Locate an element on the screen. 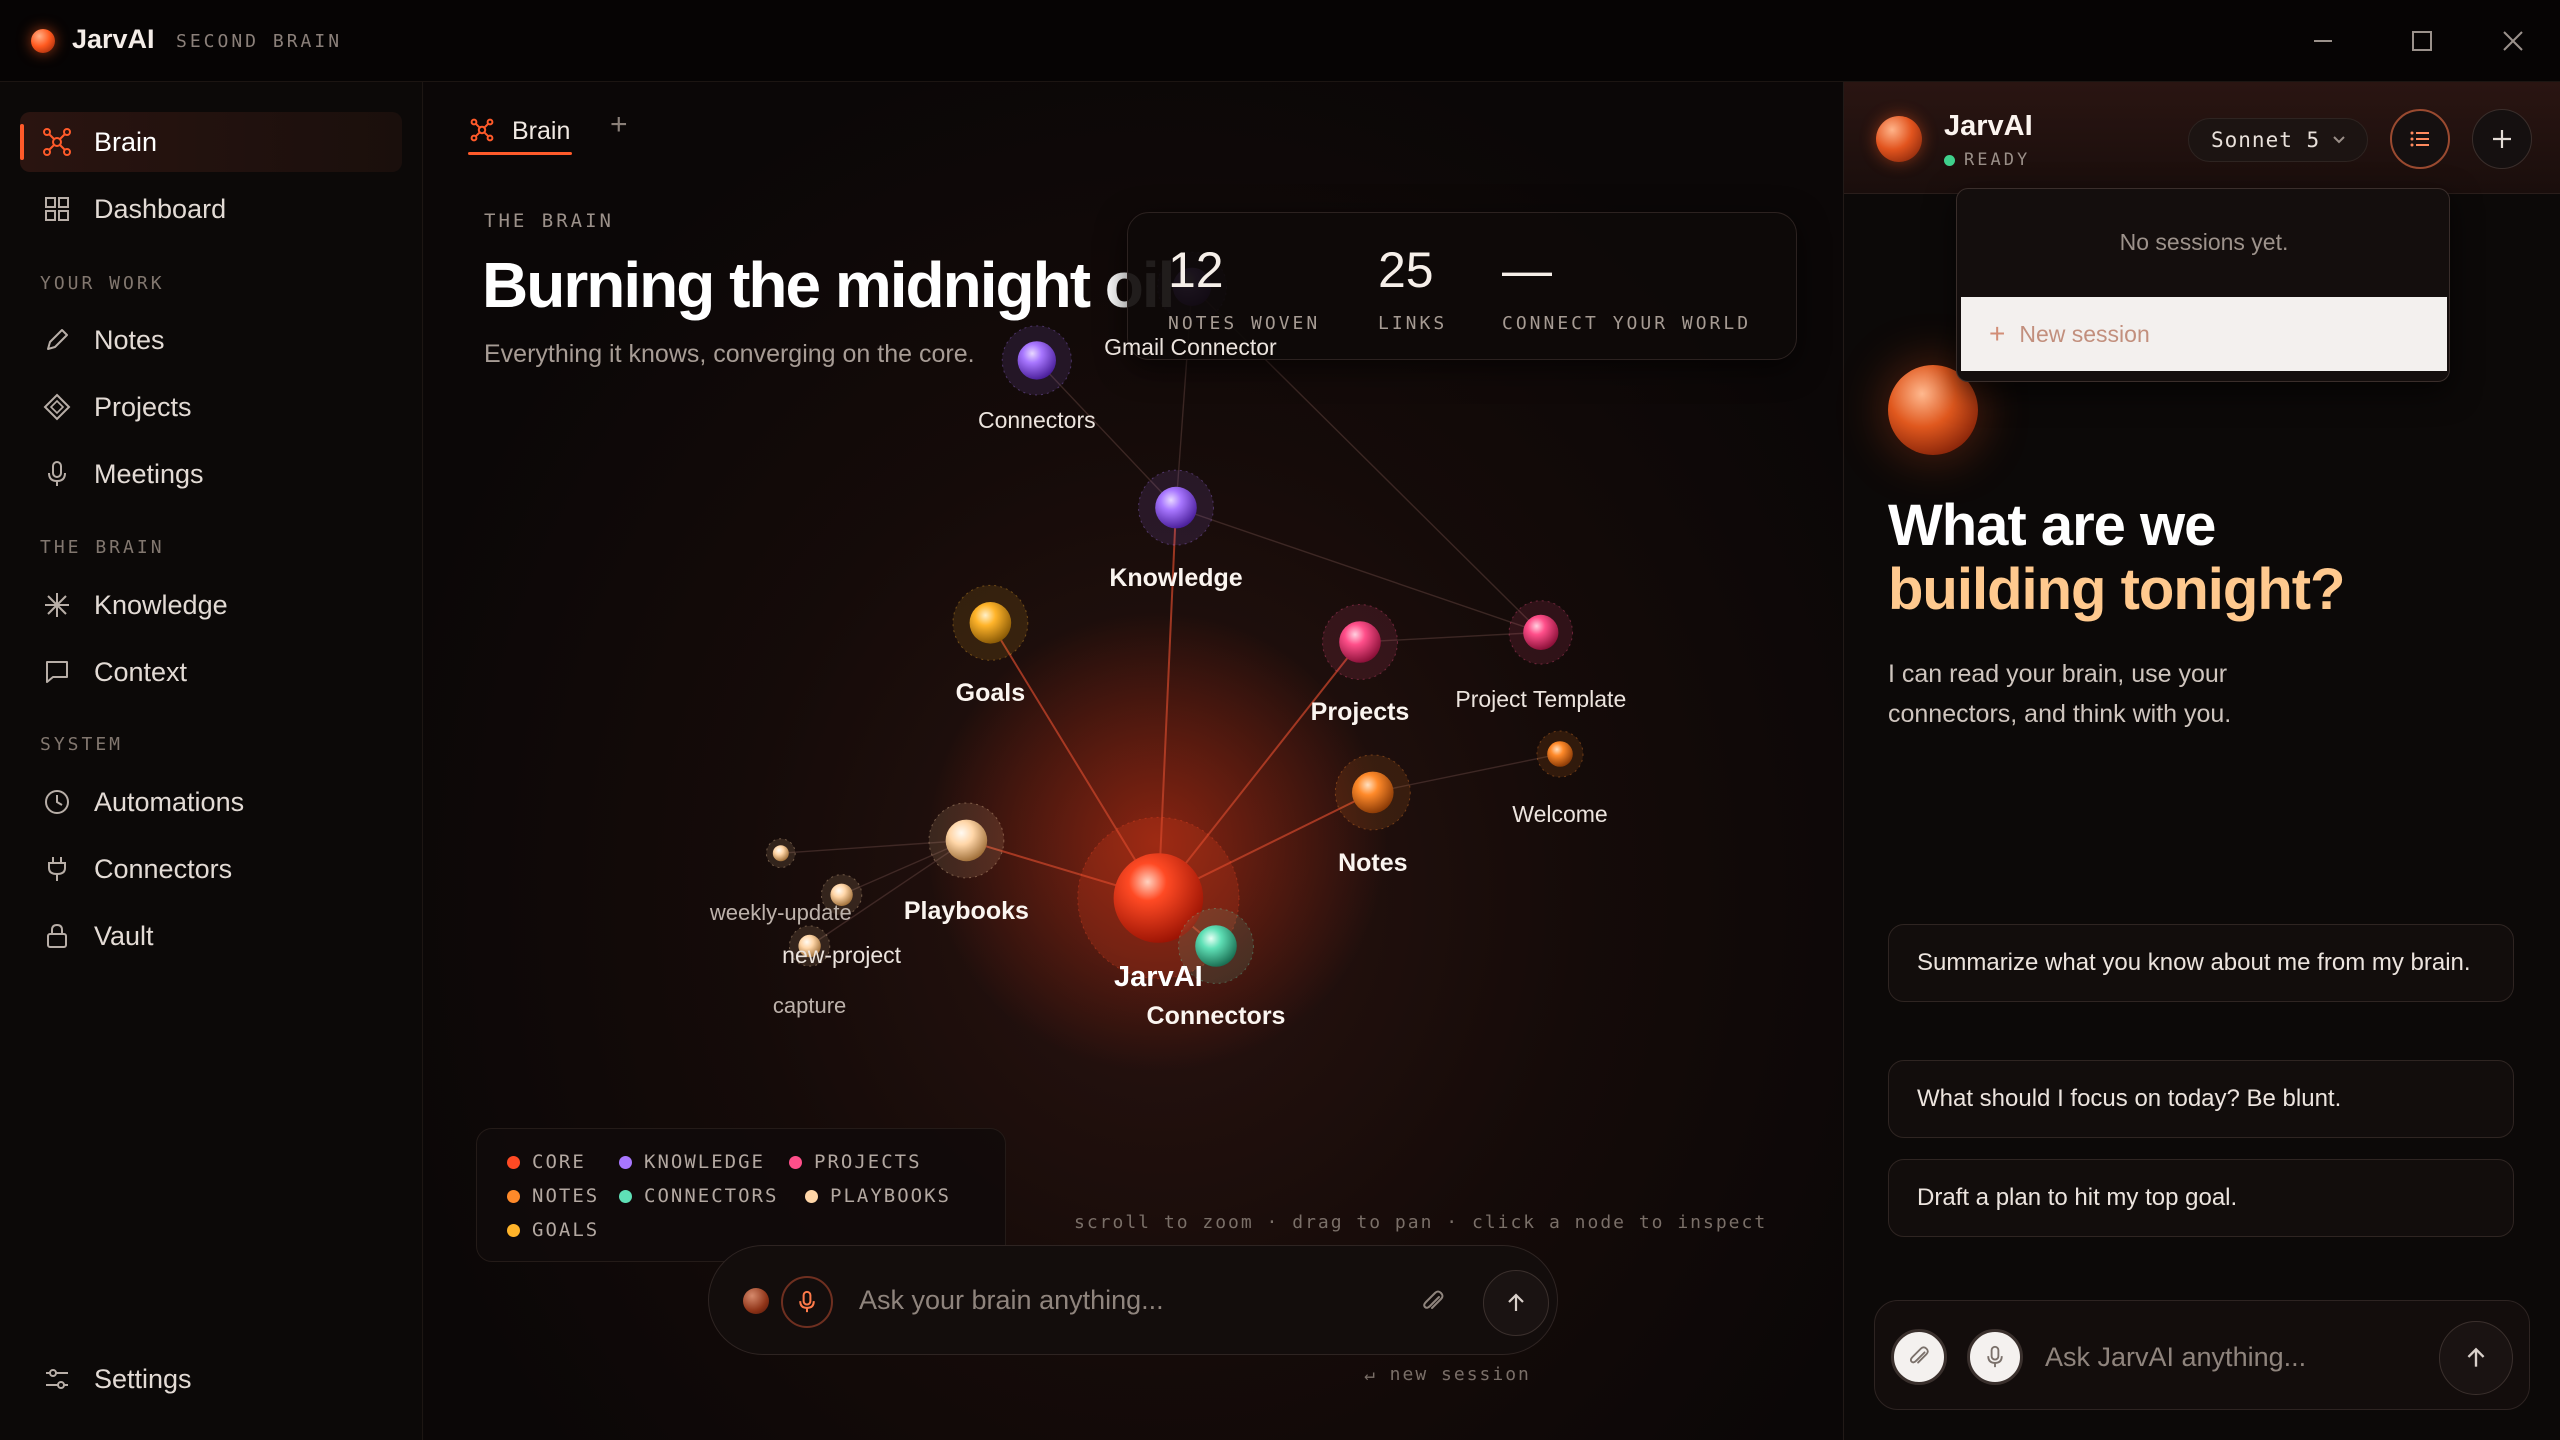 The height and width of the screenshot is (1440, 2560). model-select-value: Sonnet 5 is located at coordinates (2266, 140).